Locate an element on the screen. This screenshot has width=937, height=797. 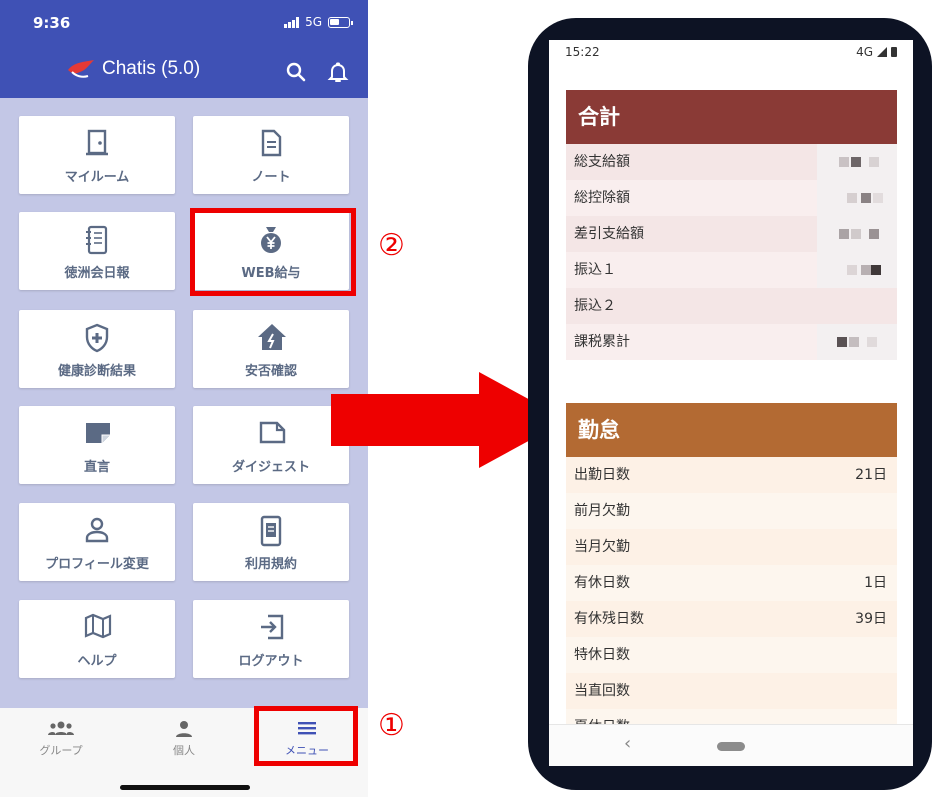
tile-my-room: マイルーム is located at coordinates (97, 155).